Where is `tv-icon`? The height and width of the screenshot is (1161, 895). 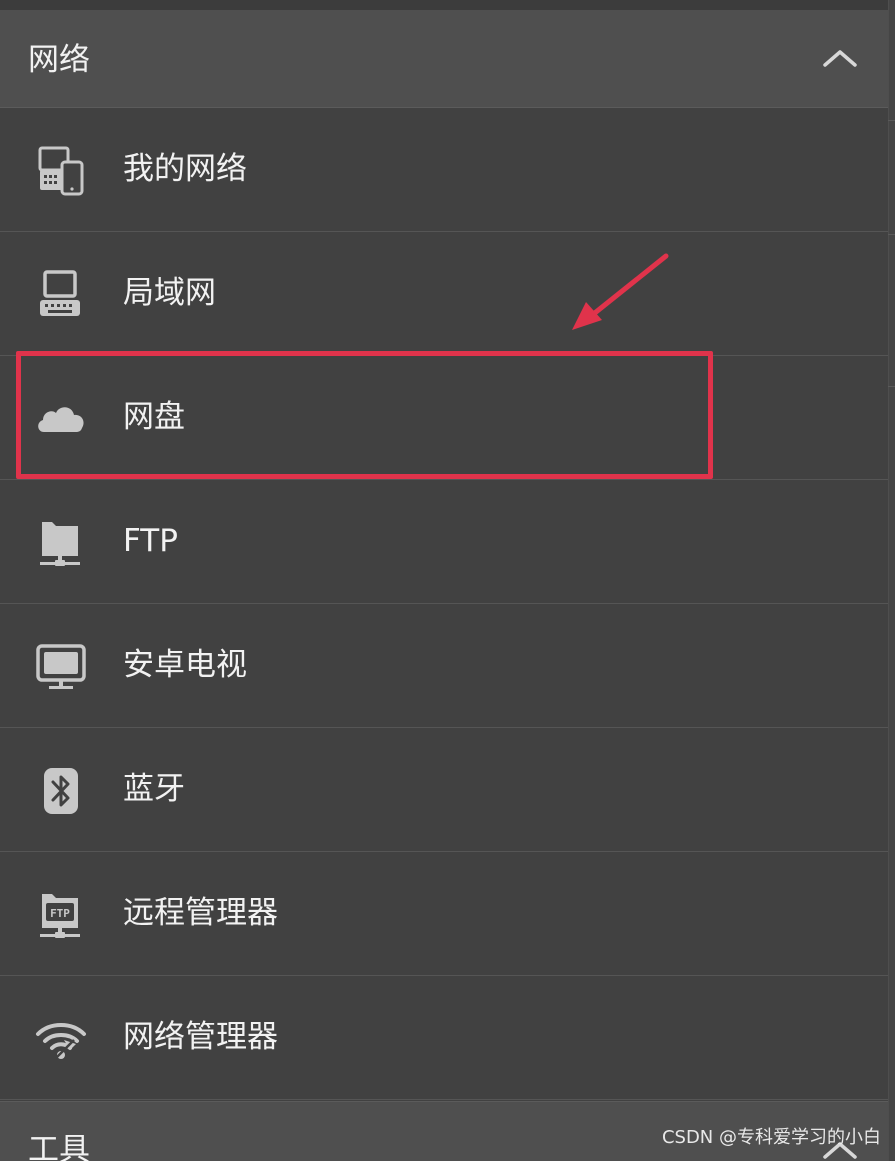 tv-icon is located at coordinates (61, 666).